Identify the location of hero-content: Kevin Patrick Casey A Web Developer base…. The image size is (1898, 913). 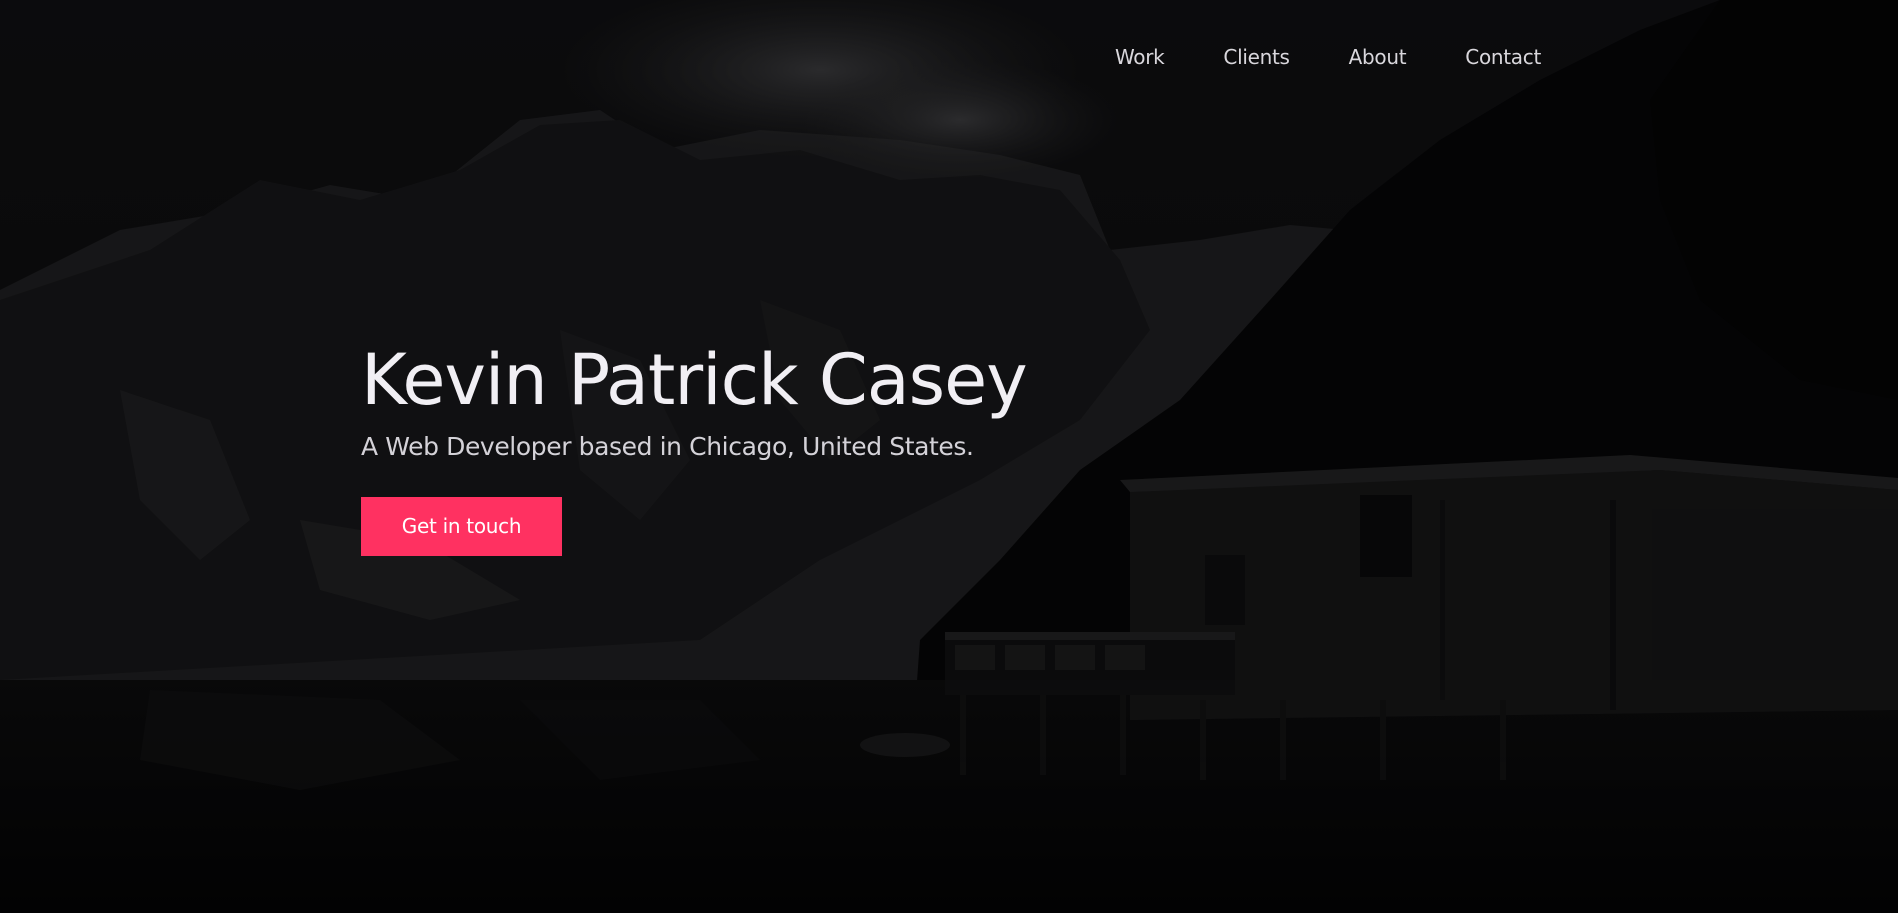
(694, 446).